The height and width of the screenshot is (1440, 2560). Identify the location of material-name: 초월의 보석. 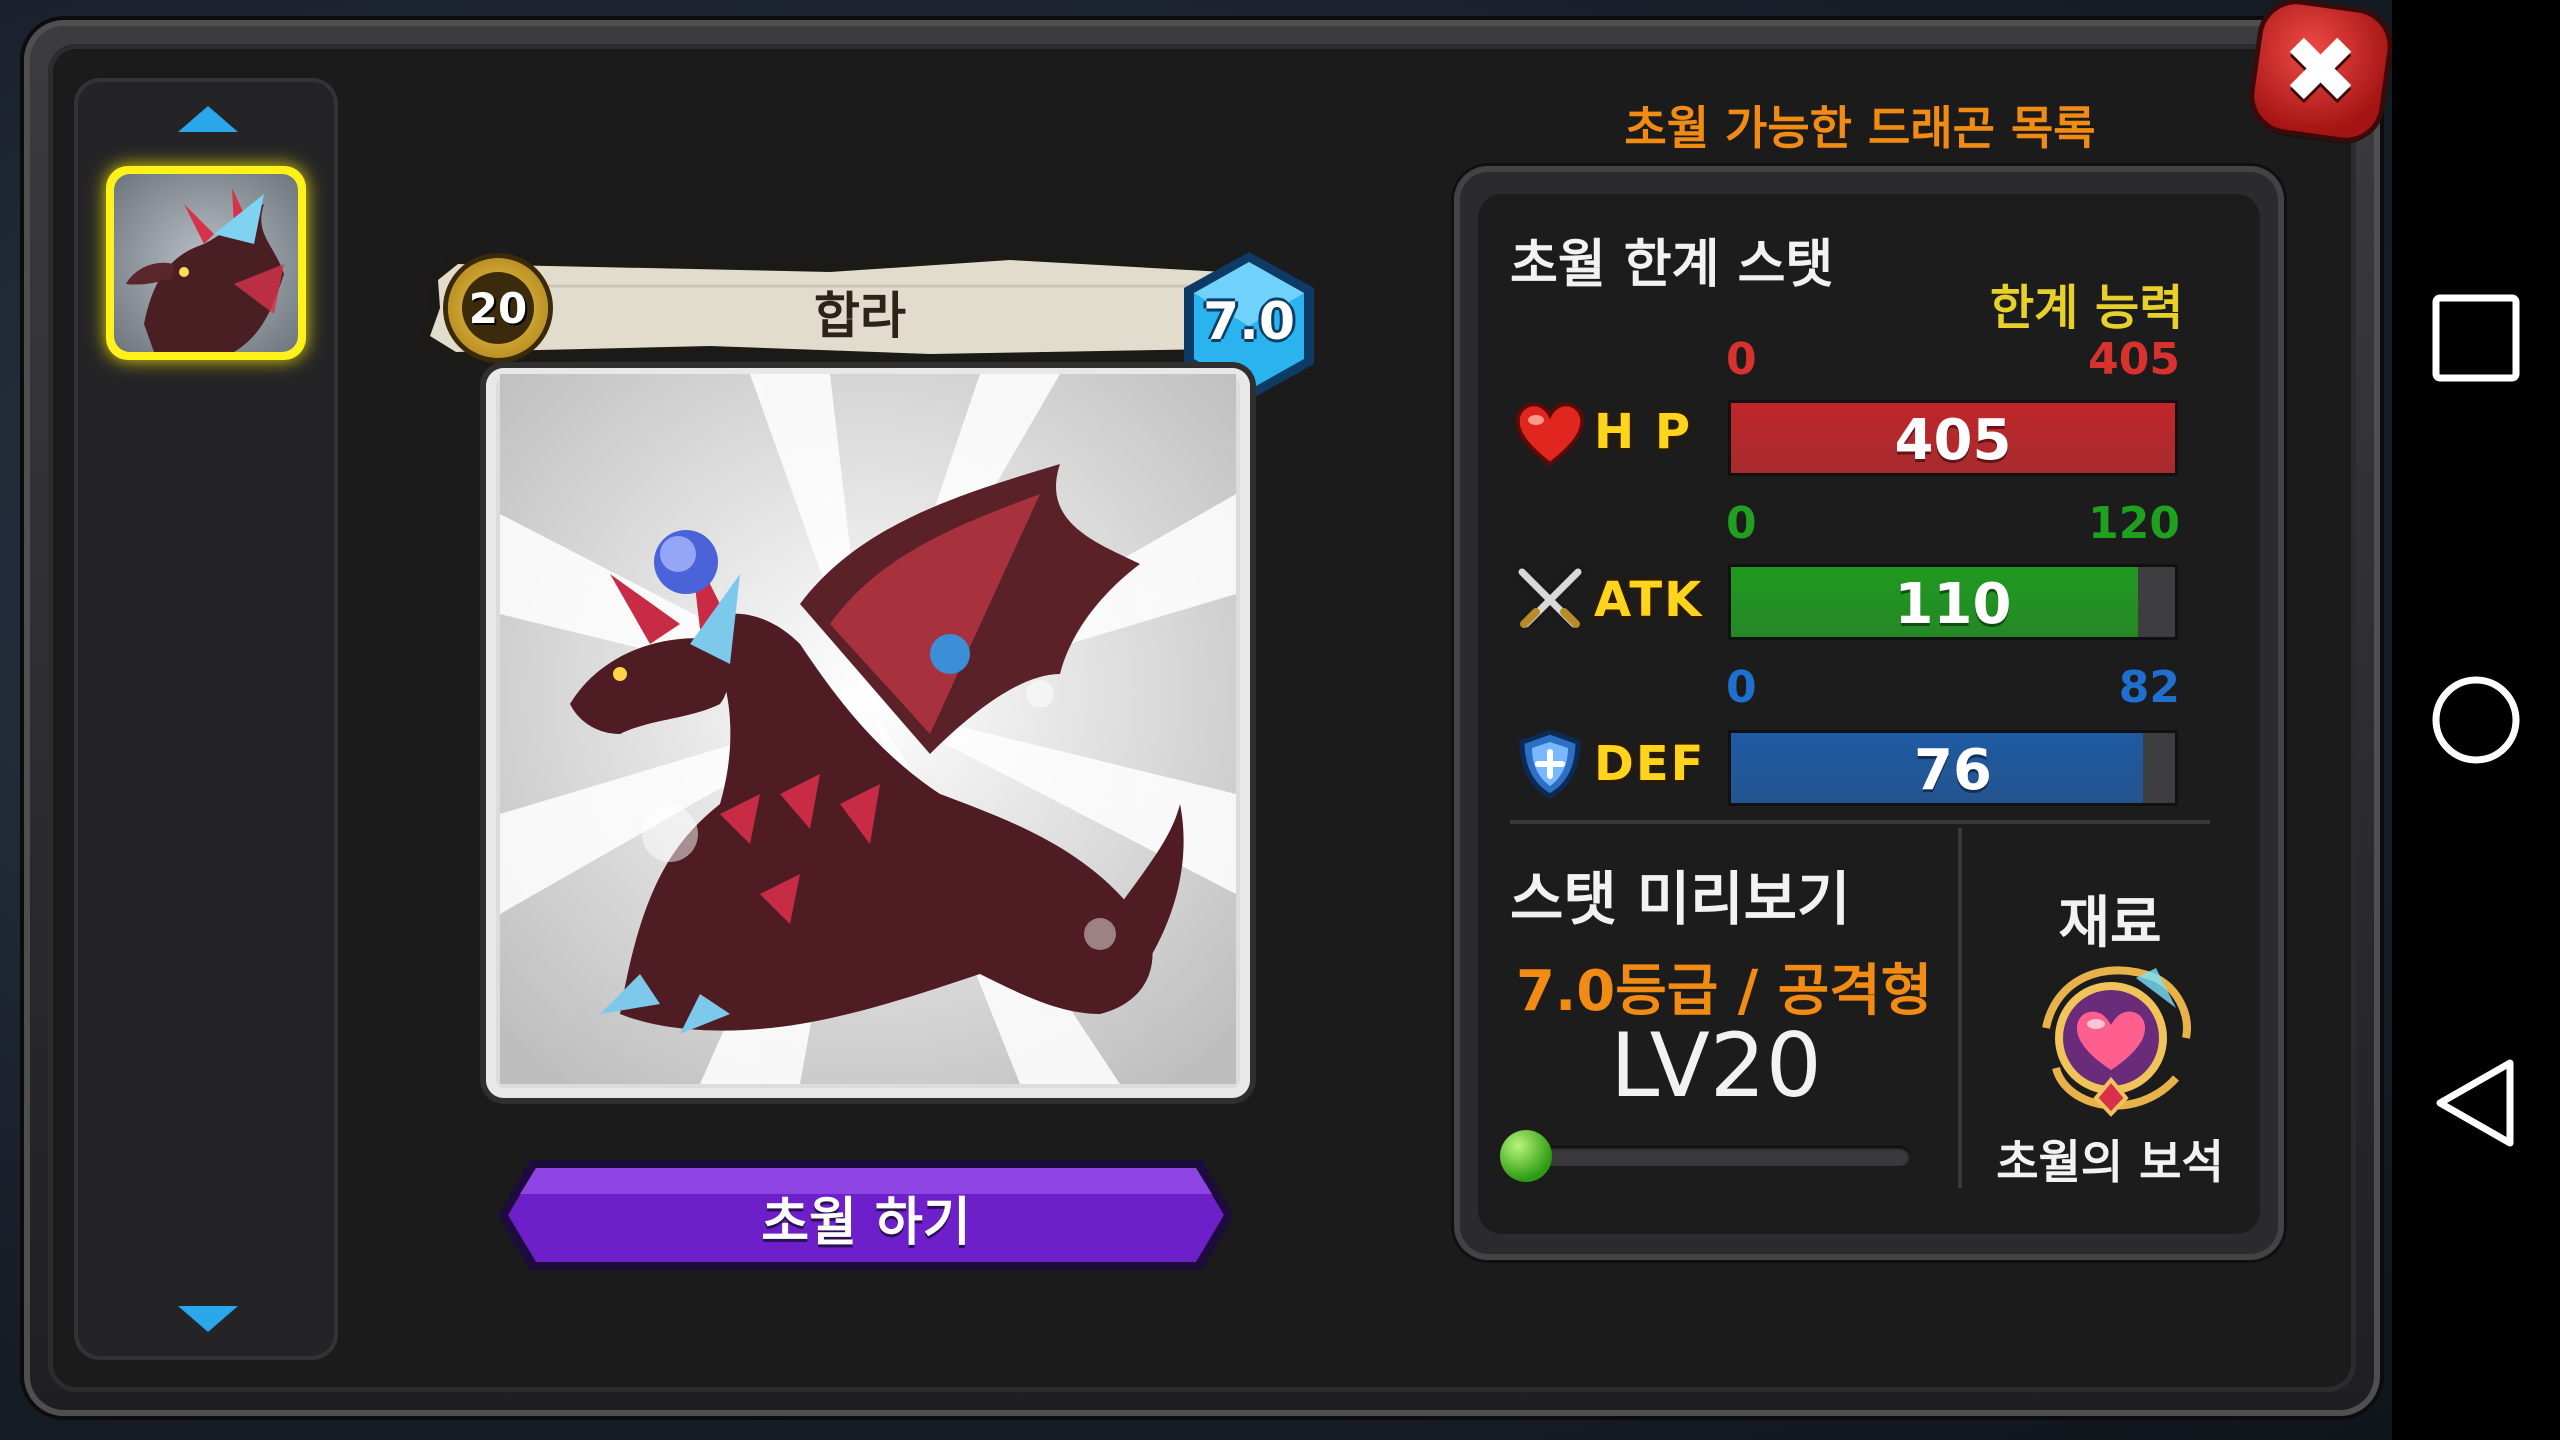
(2110, 1162).